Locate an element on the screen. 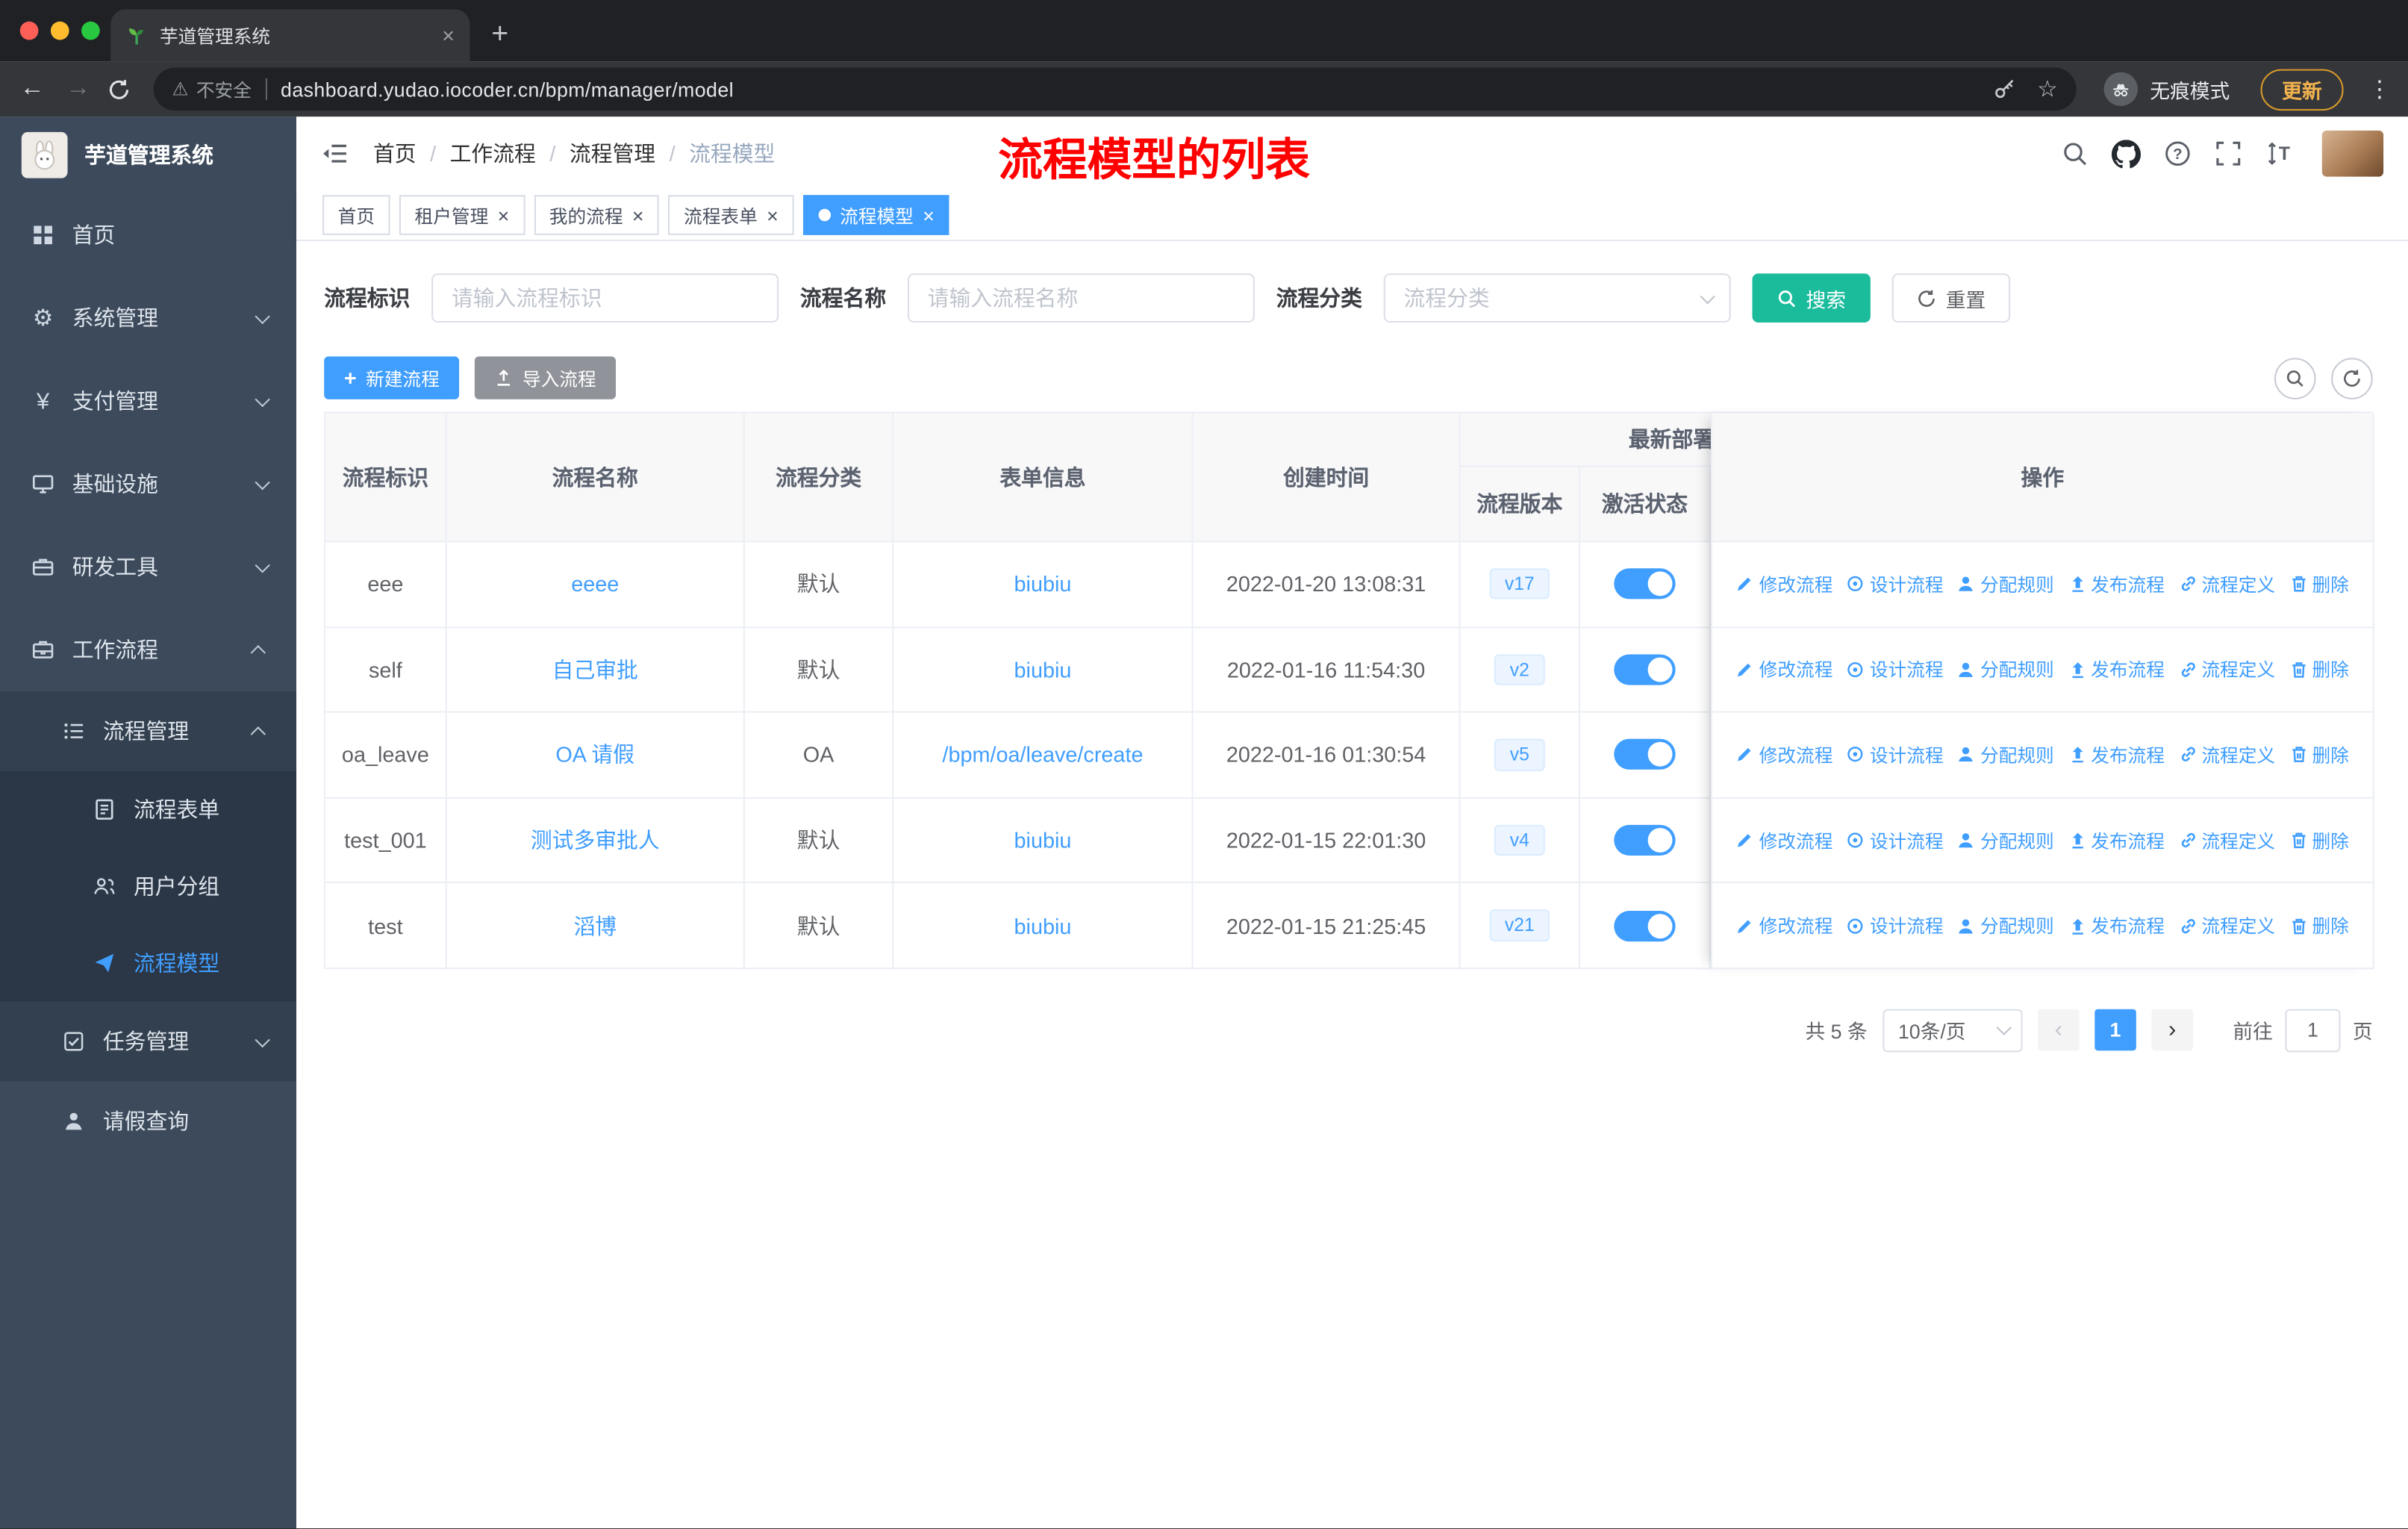  bookmark-star-icon: ☆ is located at coordinates (2047, 89).